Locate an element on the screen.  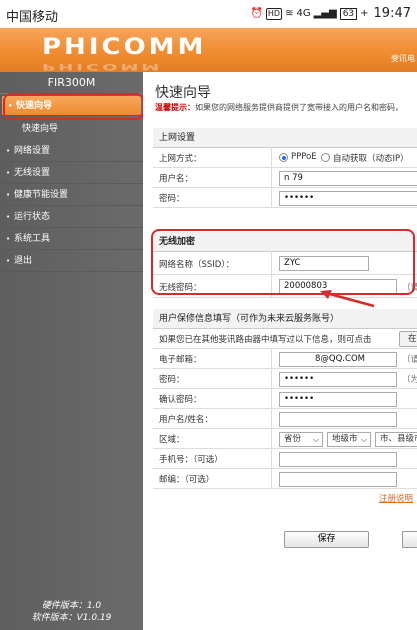
status-bar: 中国移动 ⏰ HD ≋ 4G ▂▄▆ 63 + 19:47 is located at coordinates (208, 14).